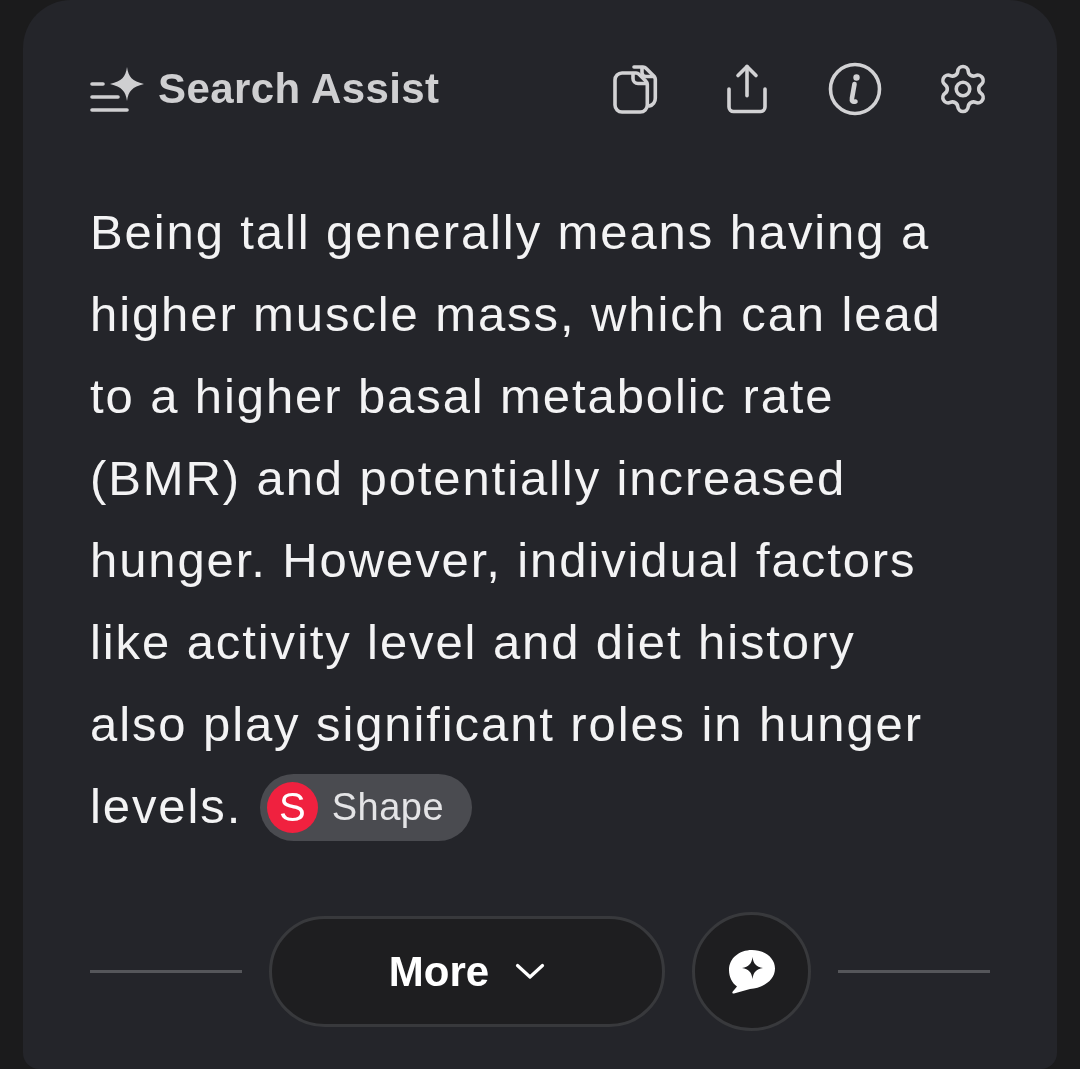  What do you see at coordinates (467, 971) in the screenshot?
I see `more-button: More` at bounding box center [467, 971].